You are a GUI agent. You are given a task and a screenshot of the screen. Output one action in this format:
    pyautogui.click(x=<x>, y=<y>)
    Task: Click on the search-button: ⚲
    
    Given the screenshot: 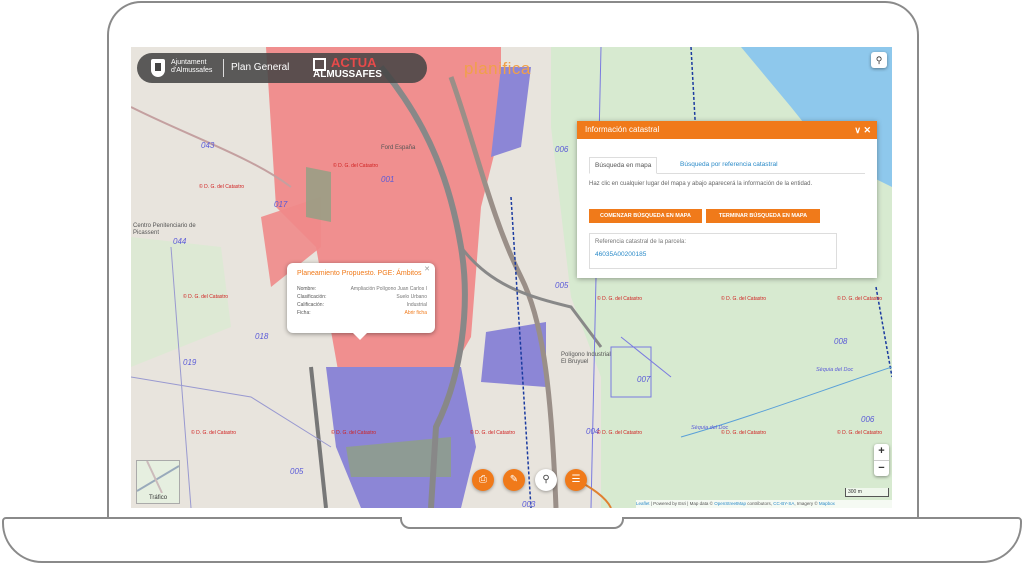 What is the action you would take?
    pyautogui.click(x=546, y=480)
    